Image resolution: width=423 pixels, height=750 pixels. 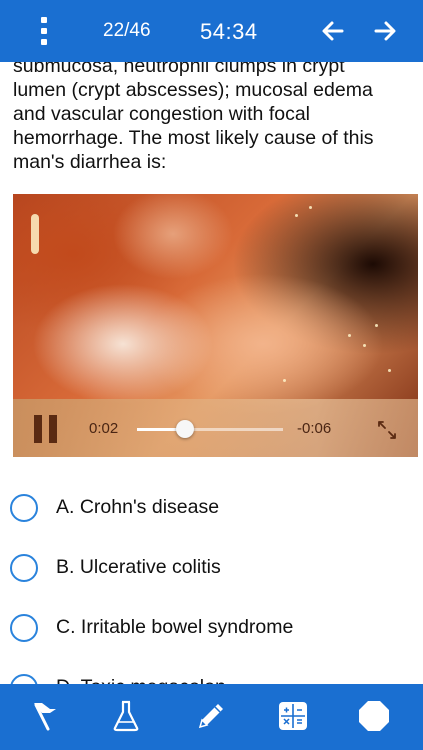 What do you see at coordinates (229, 31) in the screenshot?
I see `exam-timer: 54:34` at bounding box center [229, 31].